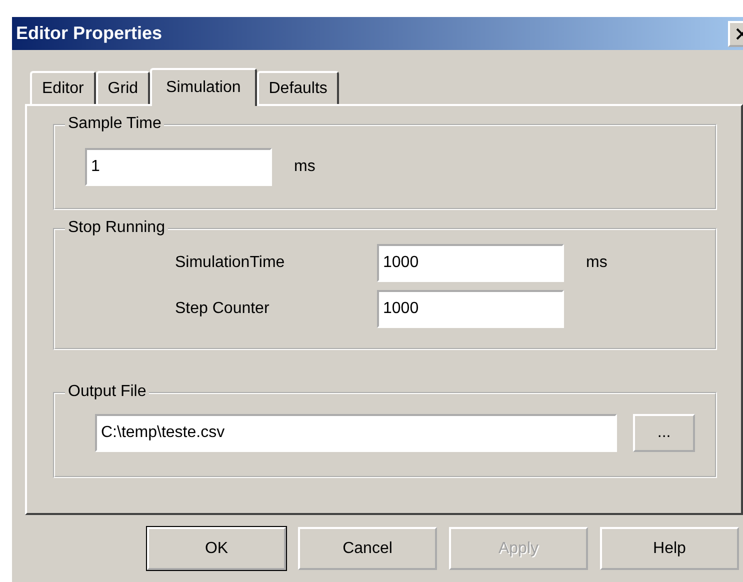  What do you see at coordinates (89, 33) in the screenshot?
I see `window-title: Editor Properties` at bounding box center [89, 33].